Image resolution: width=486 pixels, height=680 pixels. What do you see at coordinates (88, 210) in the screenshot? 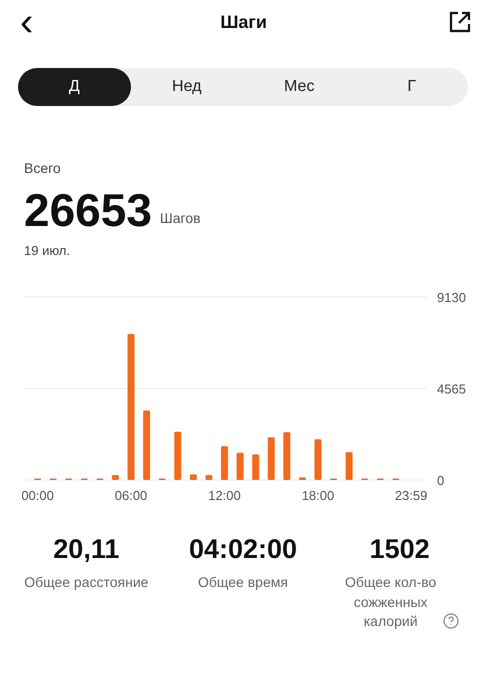
I see `step-total: 26653` at bounding box center [88, 210].